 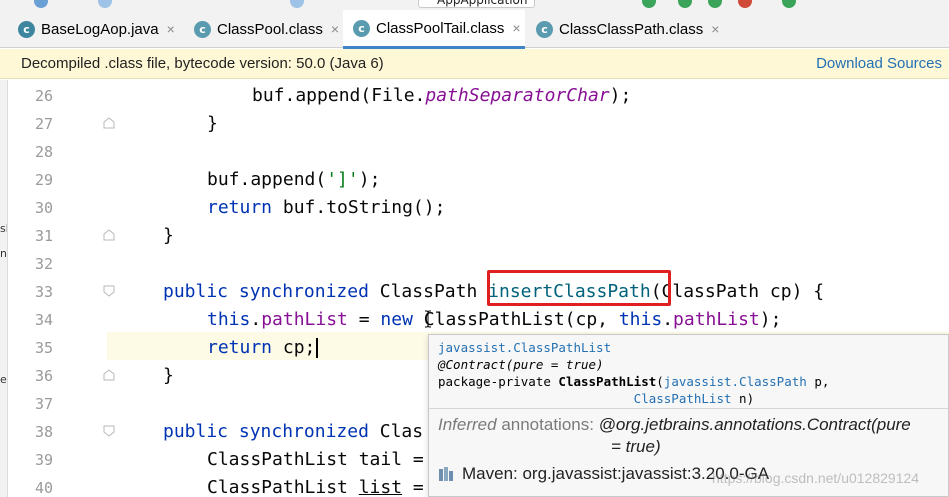 I want to click on param-type-link: ClassPathList, so click(x=683, y=398).